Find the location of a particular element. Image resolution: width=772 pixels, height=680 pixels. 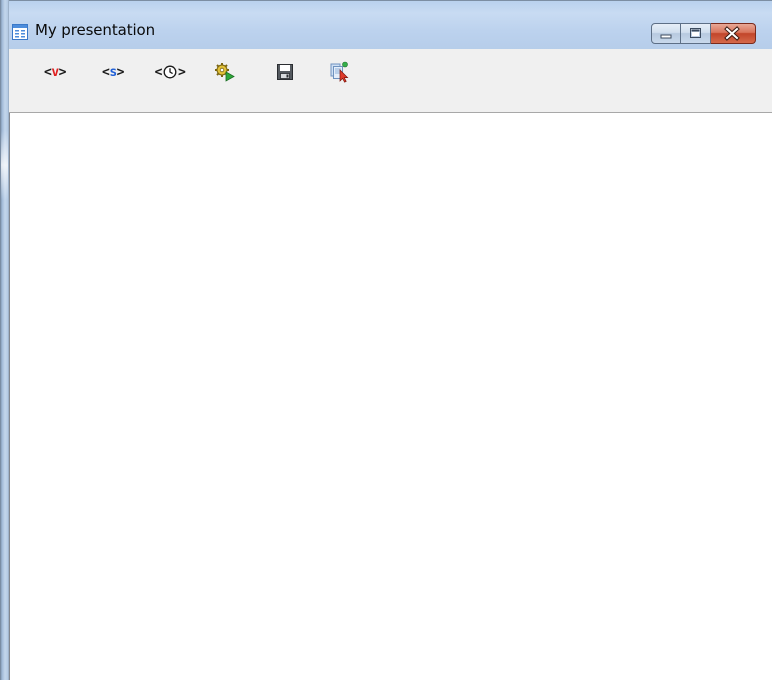

save-button is located at coordinates (285, 72).